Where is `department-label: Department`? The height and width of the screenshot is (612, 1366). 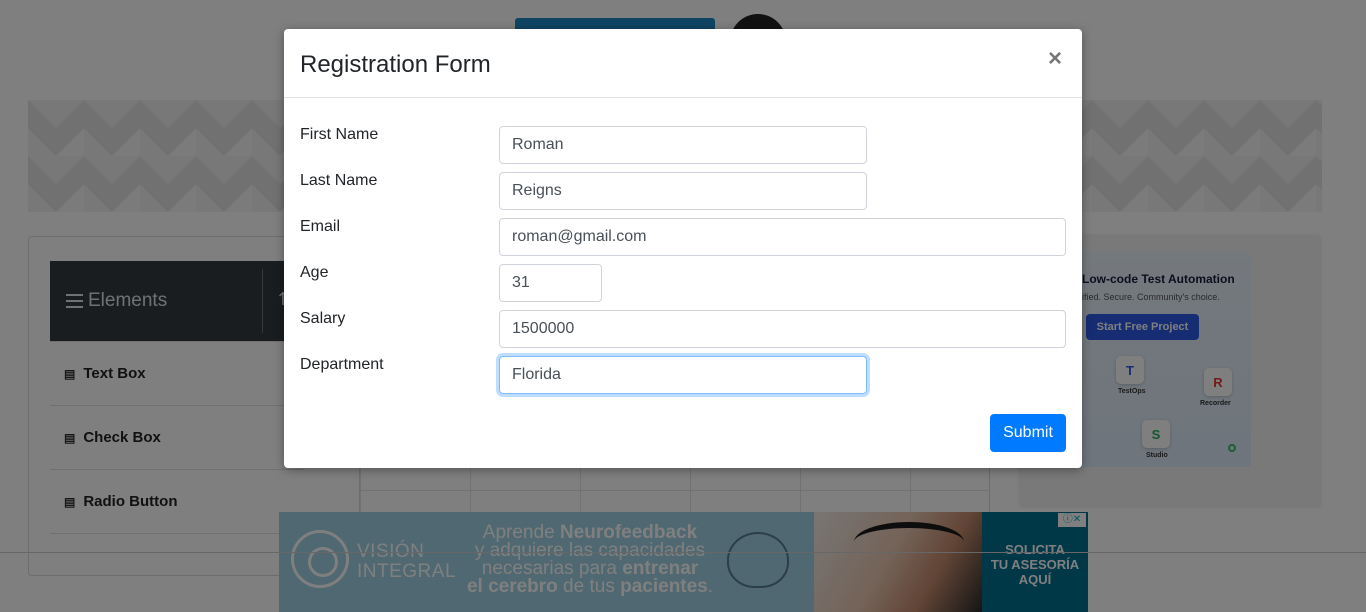 department-label: Department is located at coordinates (342, 364).